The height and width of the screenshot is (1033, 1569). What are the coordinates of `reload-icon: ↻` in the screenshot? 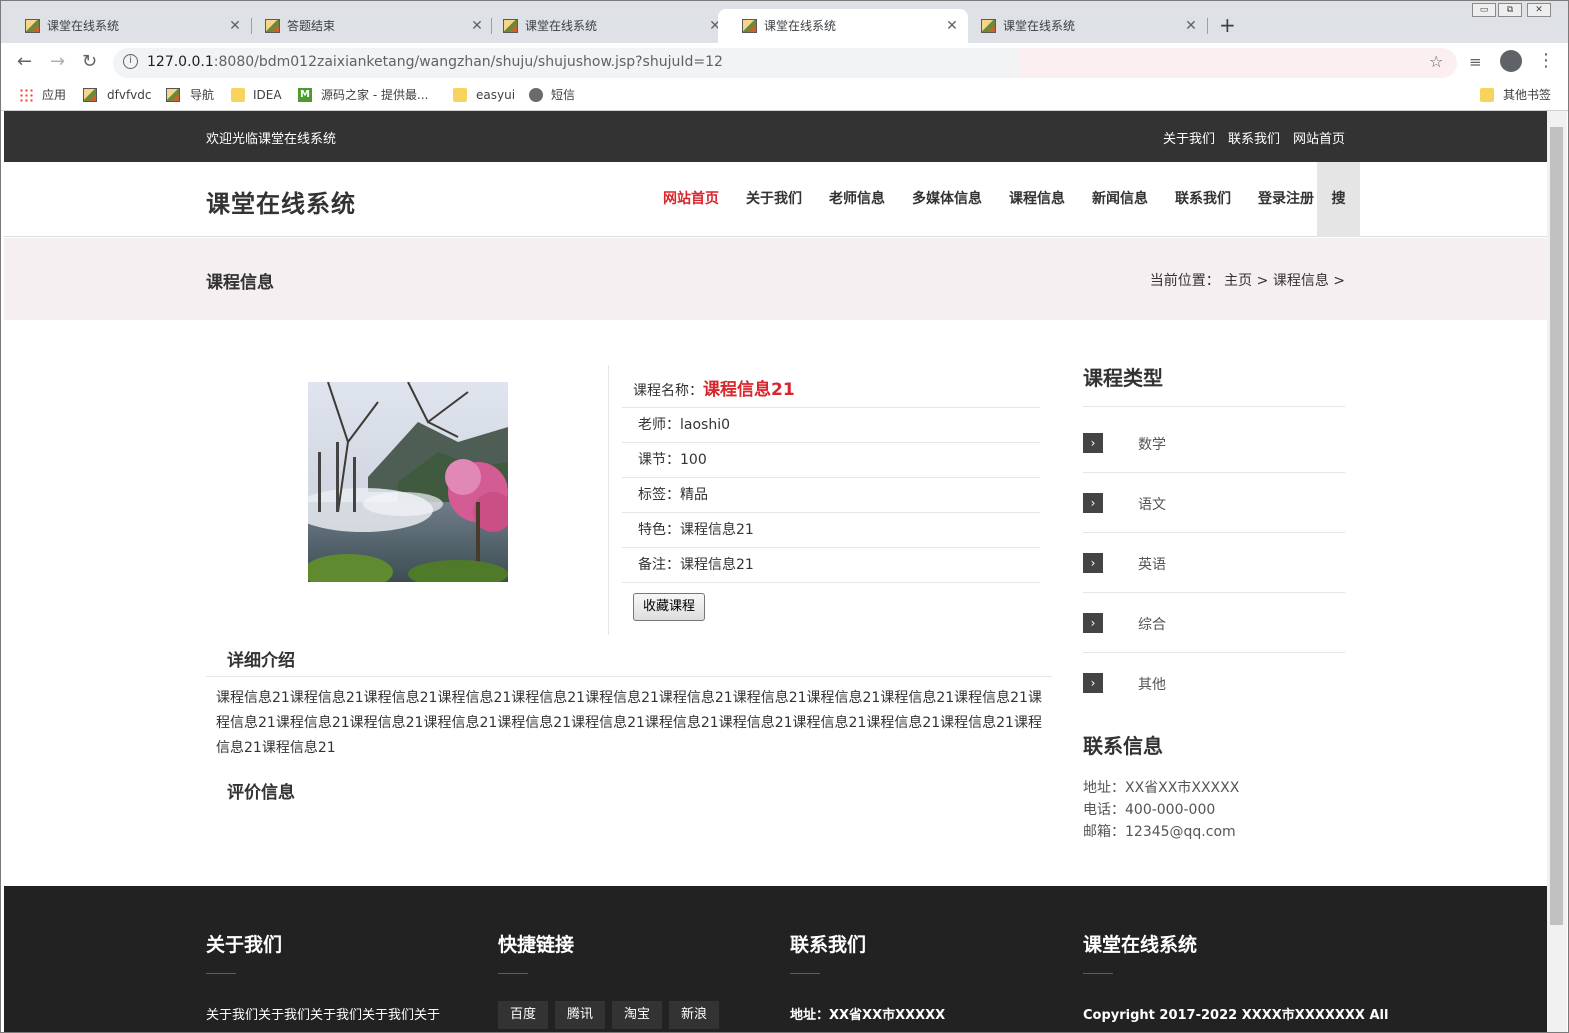 It's located at (89, 61).